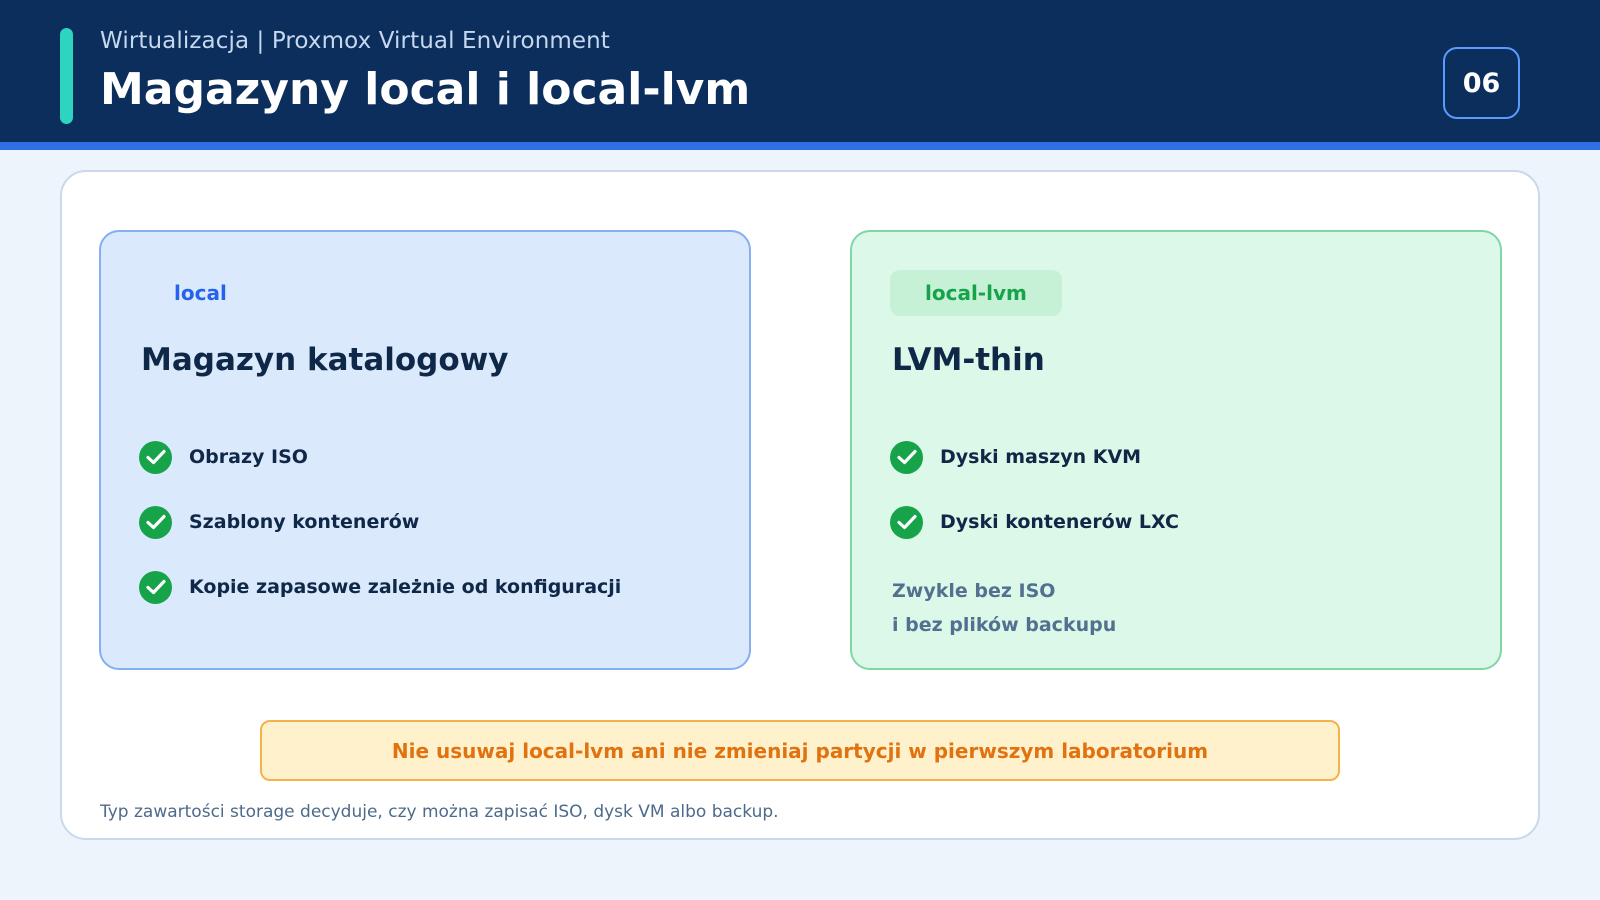 This screenshot has width=1600, height=900. What do you see at coordinates (974, 591) in the screenshot?
I see `card-note-line: Zwykle bez ISO` at bounding box center [974, 591].